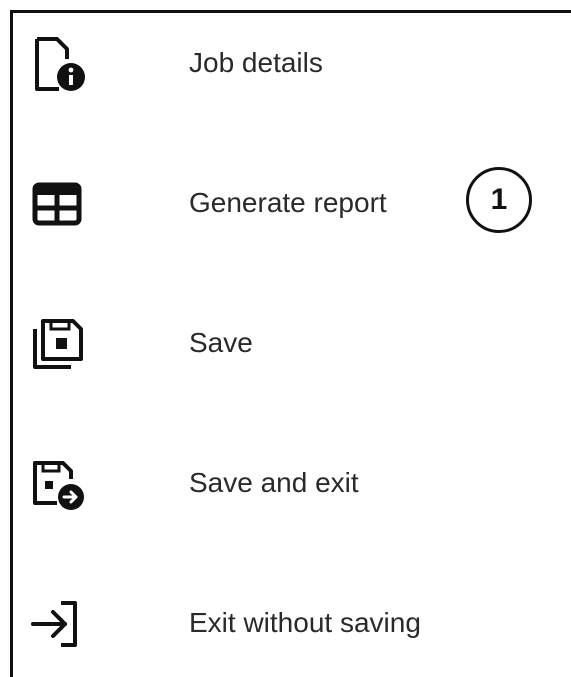 Image resolution: width=571 pixels, height=677 pixels. Describe the element at coordinates (58, 624) in the screenshot. I see `exit-icon` at that location.